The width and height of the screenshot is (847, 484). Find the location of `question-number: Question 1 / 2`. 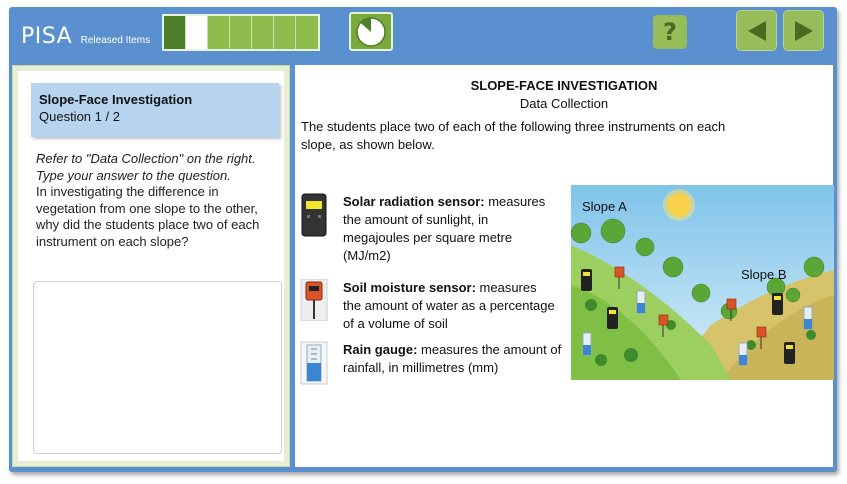

question-number: Question 1 / 2 is located at coordinates (79, 116).